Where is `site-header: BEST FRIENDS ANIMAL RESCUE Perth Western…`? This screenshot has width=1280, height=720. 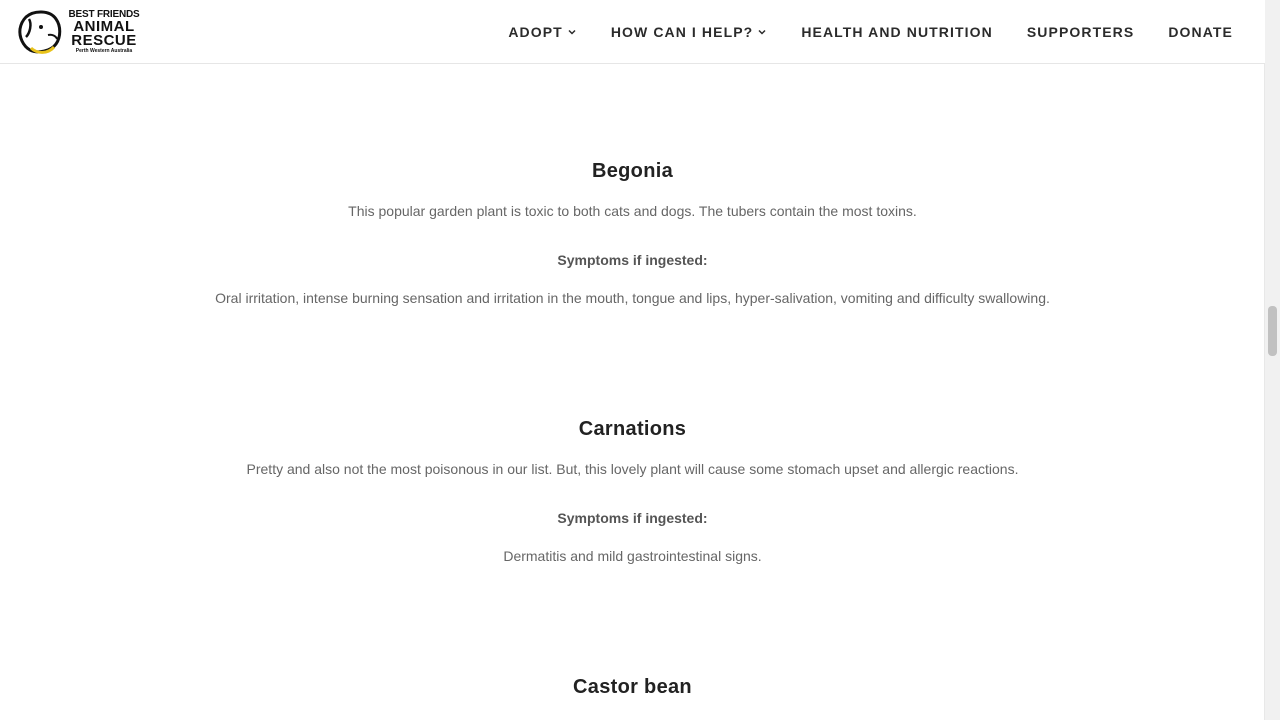
site-header: BEST FRIENDS ANIMAL RESCUE Perth Western… is located at coordinates (632, 32).